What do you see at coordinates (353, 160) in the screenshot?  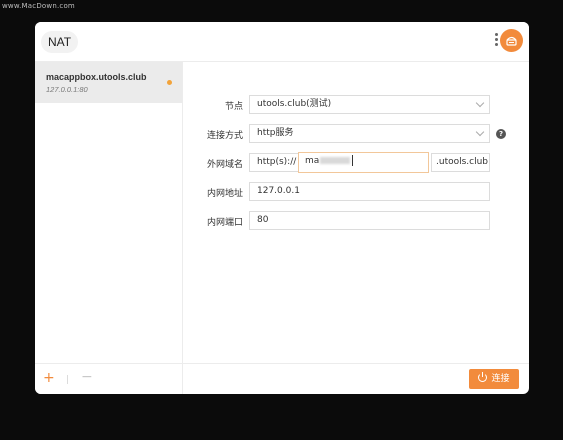 I see `text-caret` at bounding box center [353, 160].